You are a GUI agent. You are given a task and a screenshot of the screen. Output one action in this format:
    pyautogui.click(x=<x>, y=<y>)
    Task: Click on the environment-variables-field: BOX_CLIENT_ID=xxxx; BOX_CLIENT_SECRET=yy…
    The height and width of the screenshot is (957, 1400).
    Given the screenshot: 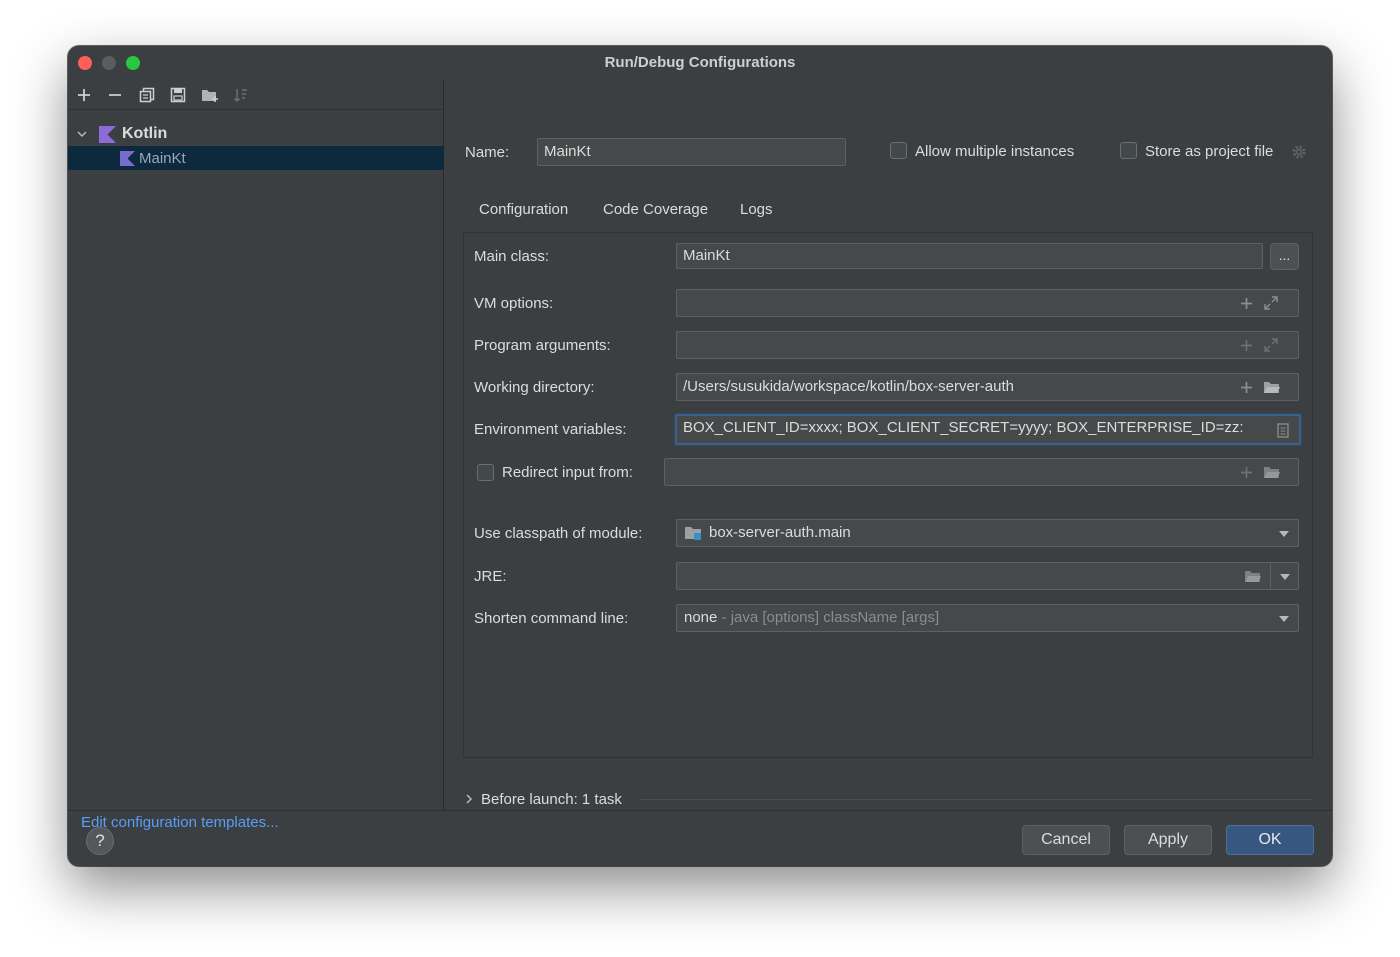 What is the action you would take?
    pyautogui.click(x=988, y=429)
    